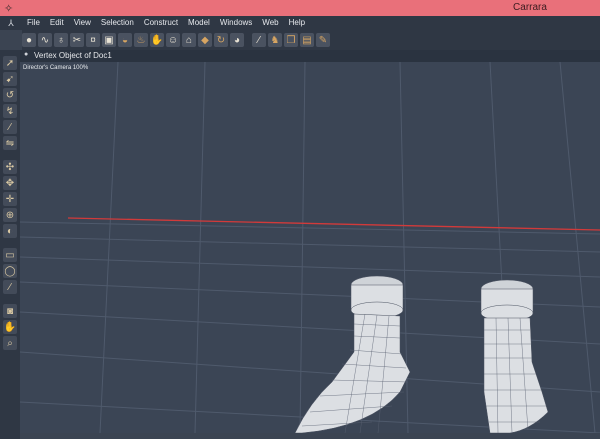 The image size is (600, 439). I want to click on window-title: Carrara, so click(530, 7).